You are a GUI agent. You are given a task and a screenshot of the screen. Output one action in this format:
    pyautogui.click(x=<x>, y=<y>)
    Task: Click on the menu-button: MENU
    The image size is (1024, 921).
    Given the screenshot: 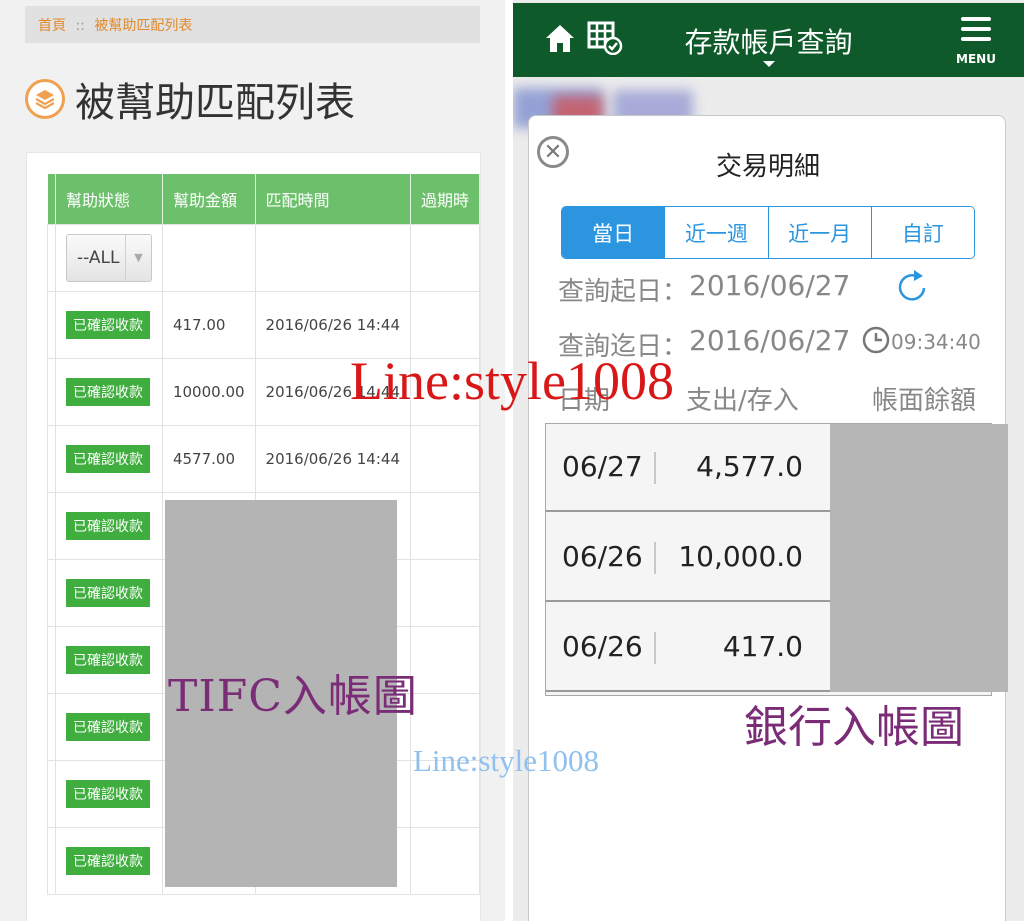 What is the action you would take?
    pyautogui.click(x=976, y=41)
    